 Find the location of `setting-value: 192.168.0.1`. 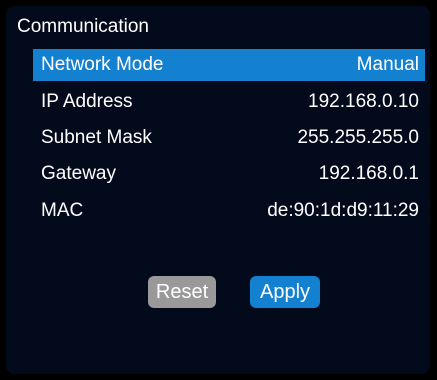

setting-value: 192.168.0.1 is located at coordinates (368, 173).